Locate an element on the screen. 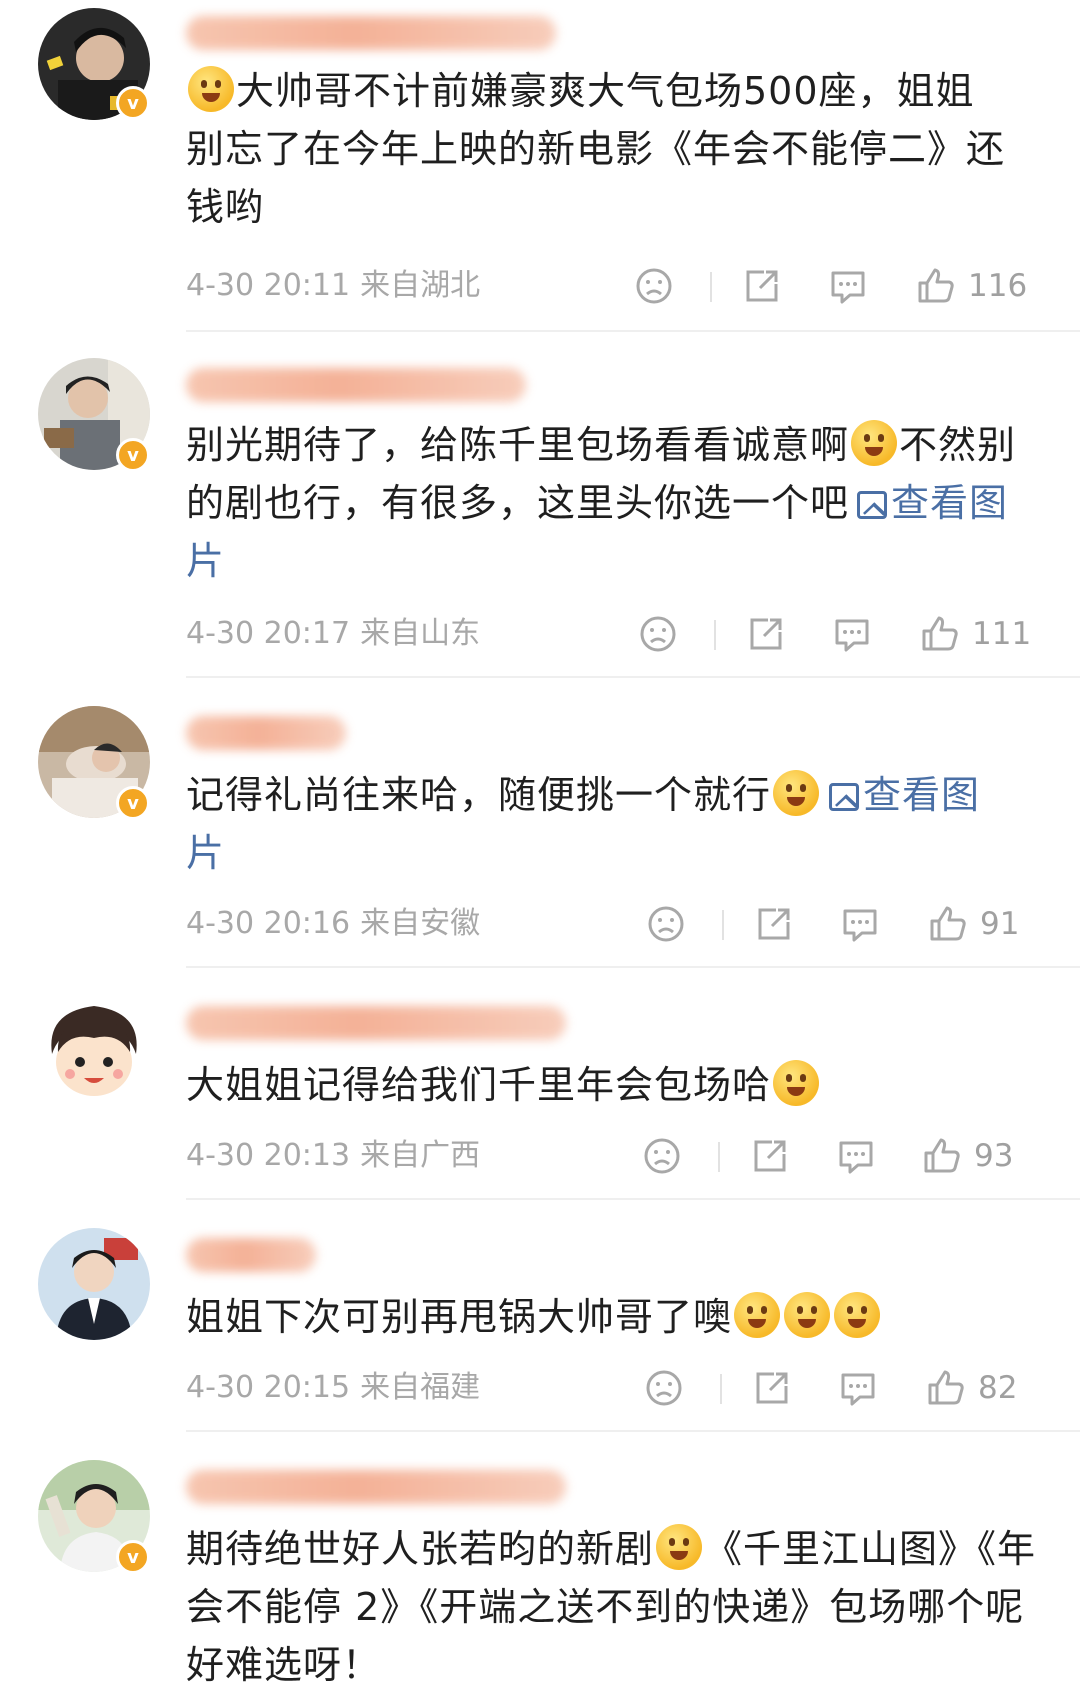 This screenshot has height=1698, width=1080. like-count: 82 is located at coordinates (998, 1388).